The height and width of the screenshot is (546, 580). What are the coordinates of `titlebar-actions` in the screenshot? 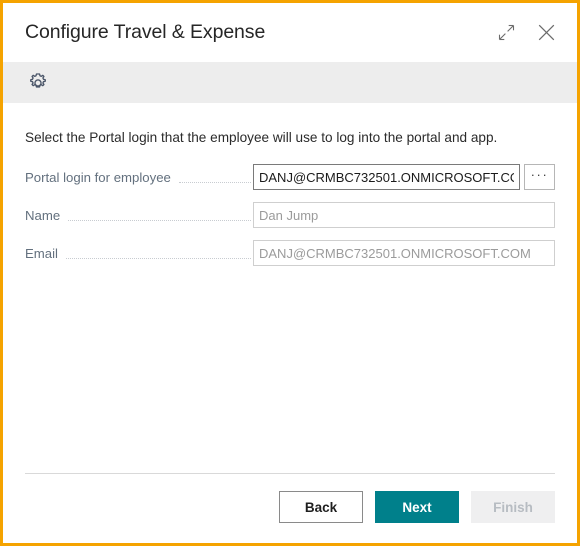 It's located at (526, 33).